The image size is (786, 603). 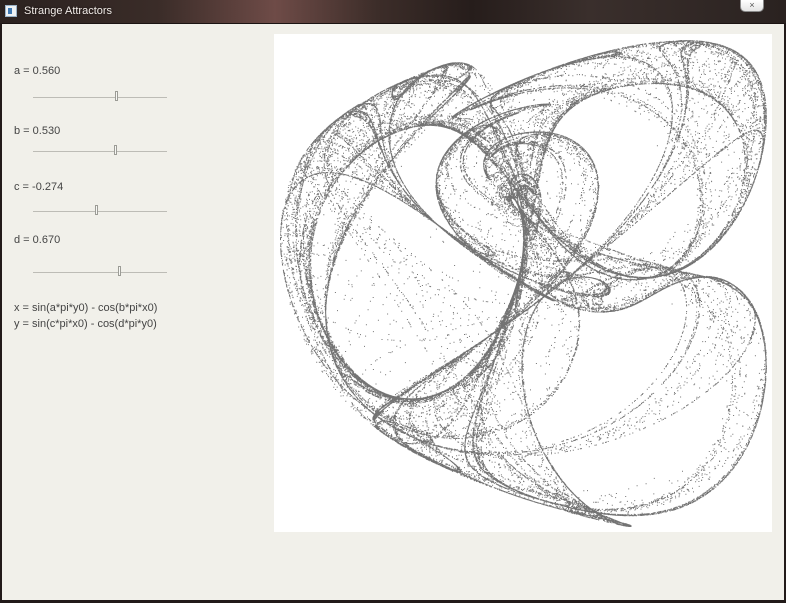 What do you see at coordinates (37, 71) in the screenshot?
I see `param-a-label: a = 0.560` at bounding box center [37, 71].